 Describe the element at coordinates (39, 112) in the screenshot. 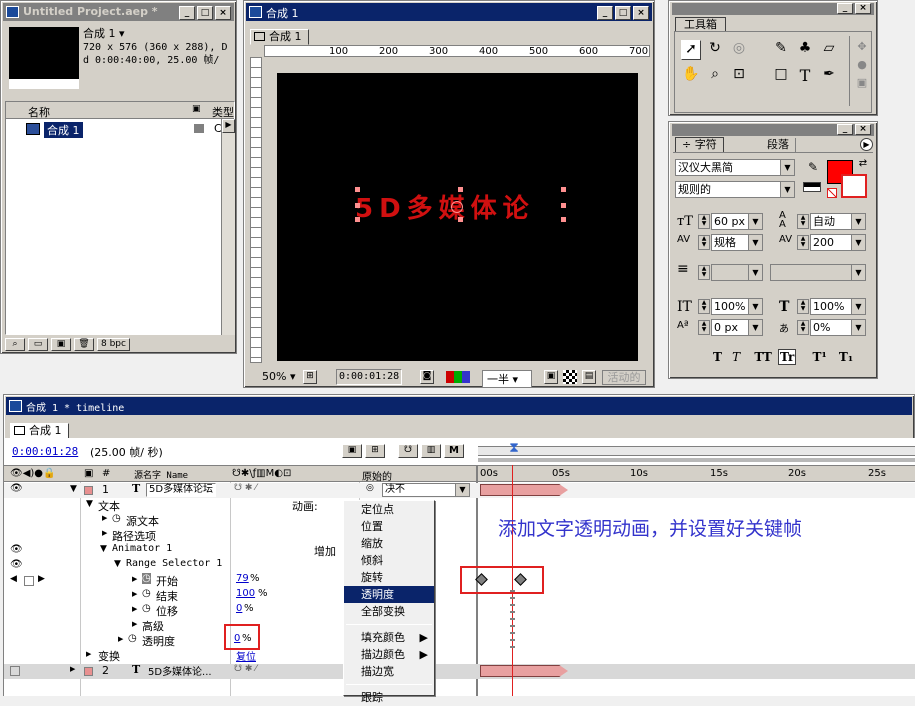

I see `col-name: 名称` at that location.